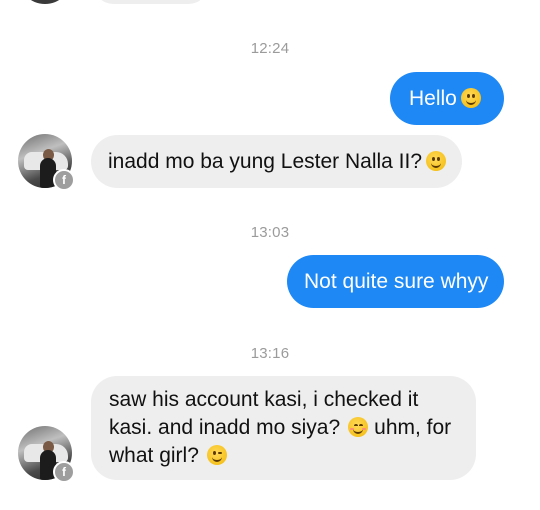 The image size is (540, 510). Describe the element at coordinates (433, 98) in the screenshot. I see `message-text: Hello` at that location.